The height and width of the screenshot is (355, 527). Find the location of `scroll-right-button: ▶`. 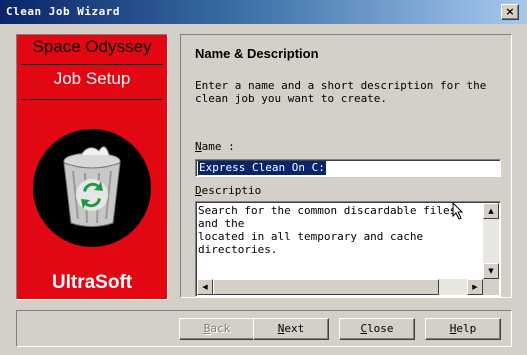

scroll-right-button: ▶ is located at coordinates (475, 287).